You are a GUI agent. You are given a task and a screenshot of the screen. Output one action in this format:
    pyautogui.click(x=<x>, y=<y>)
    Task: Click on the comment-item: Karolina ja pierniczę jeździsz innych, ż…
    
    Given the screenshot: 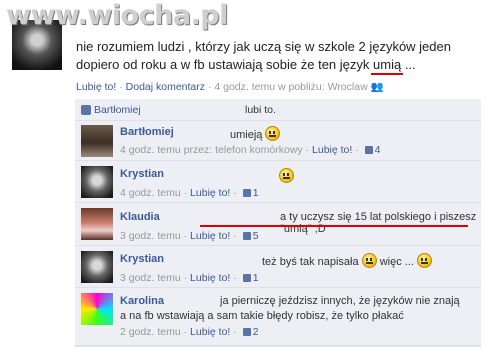 What is the action you would take?
    pyautogui.click(x=278, y=317)
    